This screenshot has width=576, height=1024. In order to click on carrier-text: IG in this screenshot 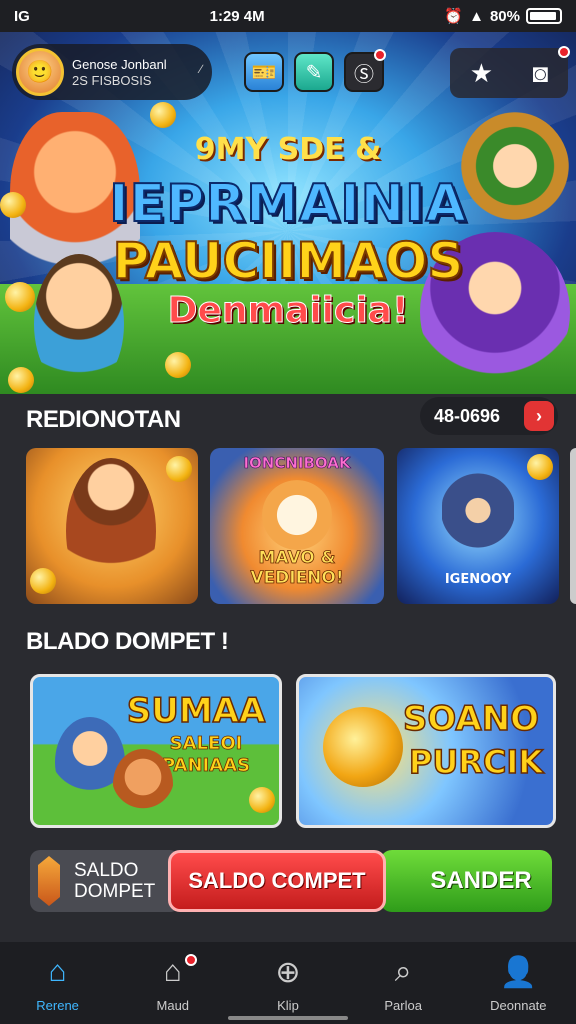, I will do `click(22, 16)`.